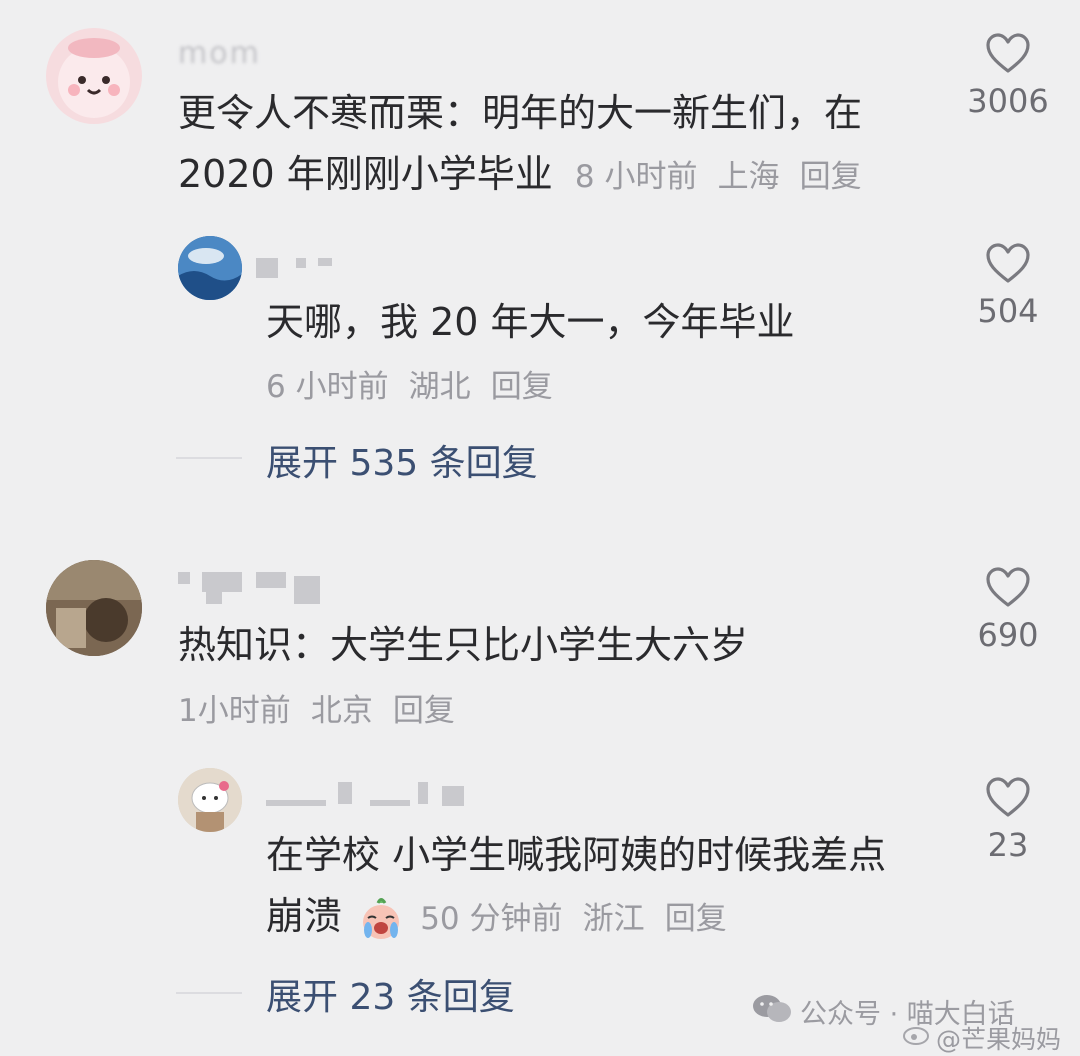 This screenshot has width=1080, height=1056. What do you see at coordinates (327, 387) in the screenshot?
I see `reply-time: 6 小时前` at bounding box center [327, 387].